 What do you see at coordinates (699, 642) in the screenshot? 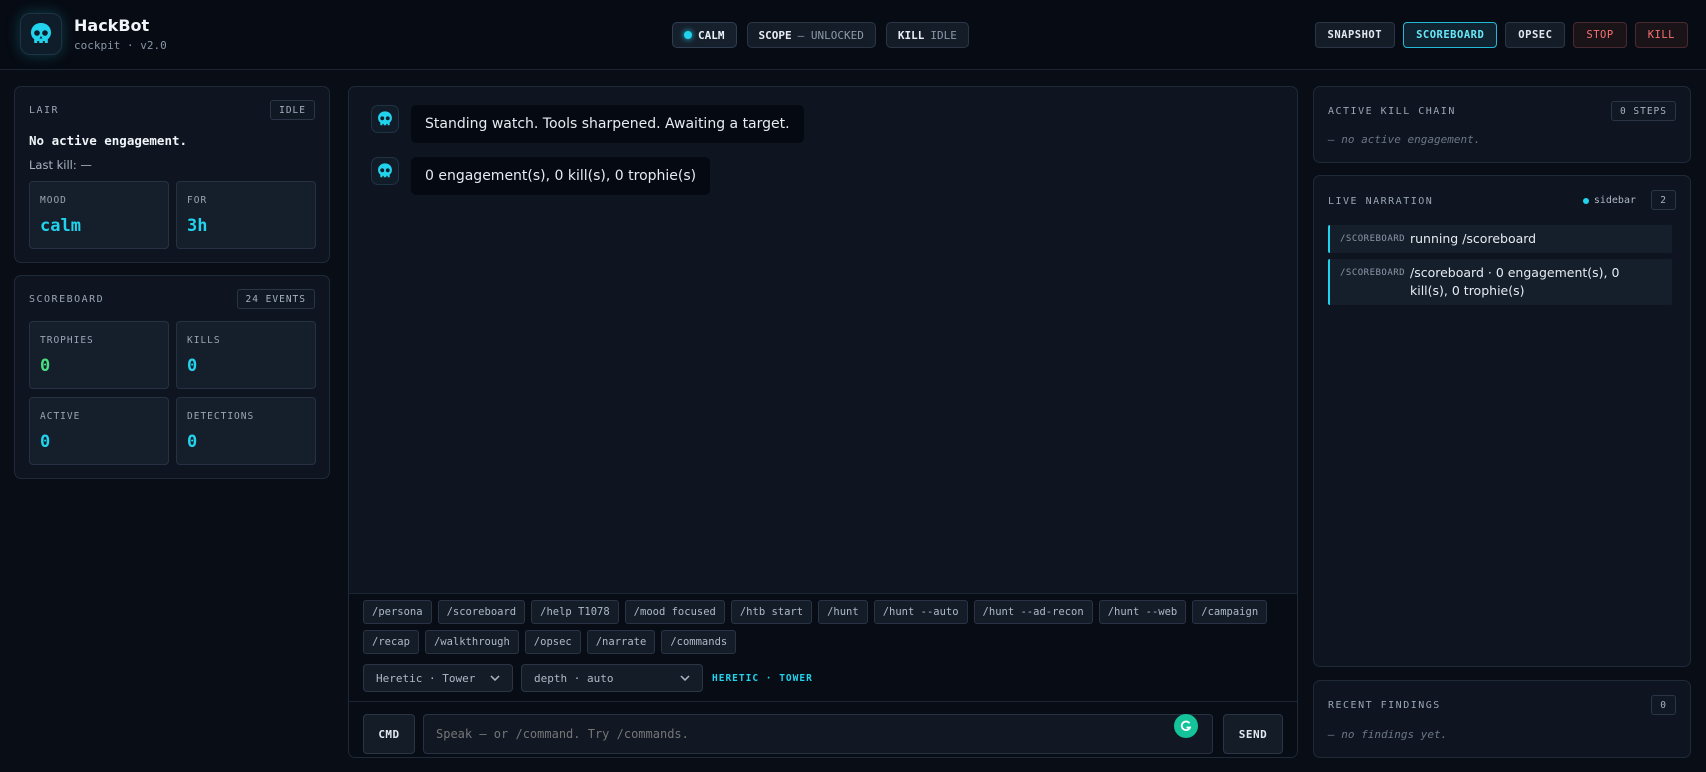
I see `chip-commands: /commands` at bounding box center [699, 642].